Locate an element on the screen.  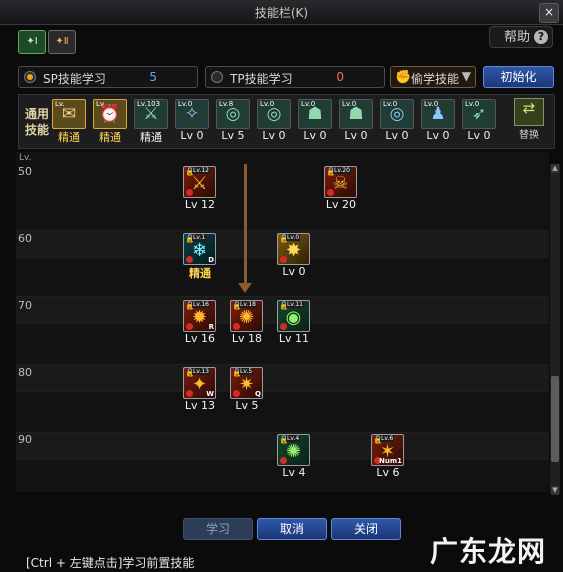
row-label-70: 70 is located at coordinates (25, 305).